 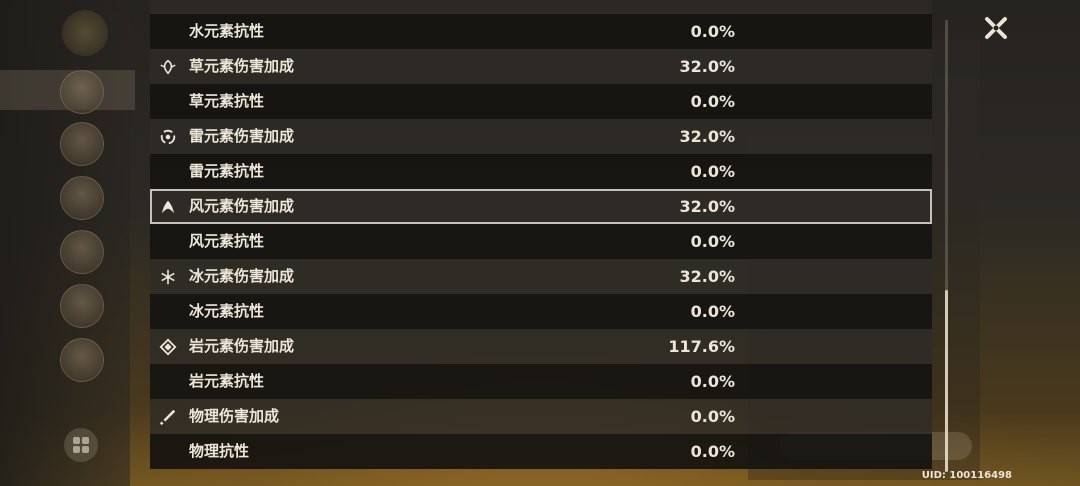 What do you see at coordinates (541, 416) in the screenshot?
I see `stat-row: 物理伤害加成 0.0%` at bounding box center [541, 416].